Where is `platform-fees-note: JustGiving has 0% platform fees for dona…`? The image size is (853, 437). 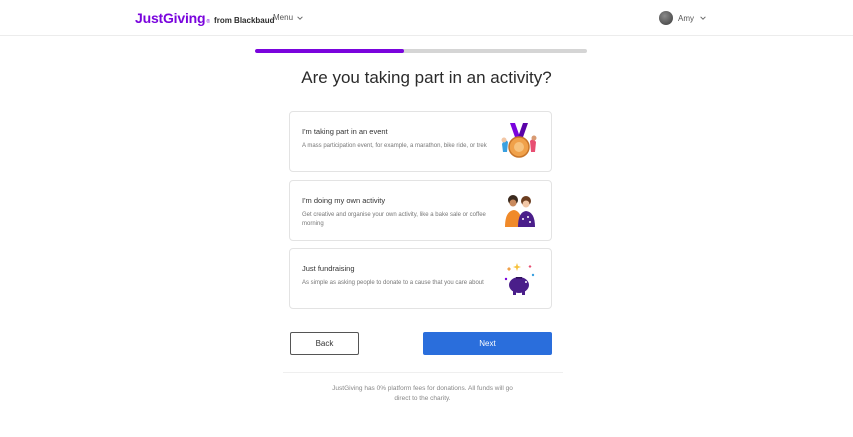
platform-fees-note: JustGiving has 0% platform fees for dona… is located at coordinates (422, 393).